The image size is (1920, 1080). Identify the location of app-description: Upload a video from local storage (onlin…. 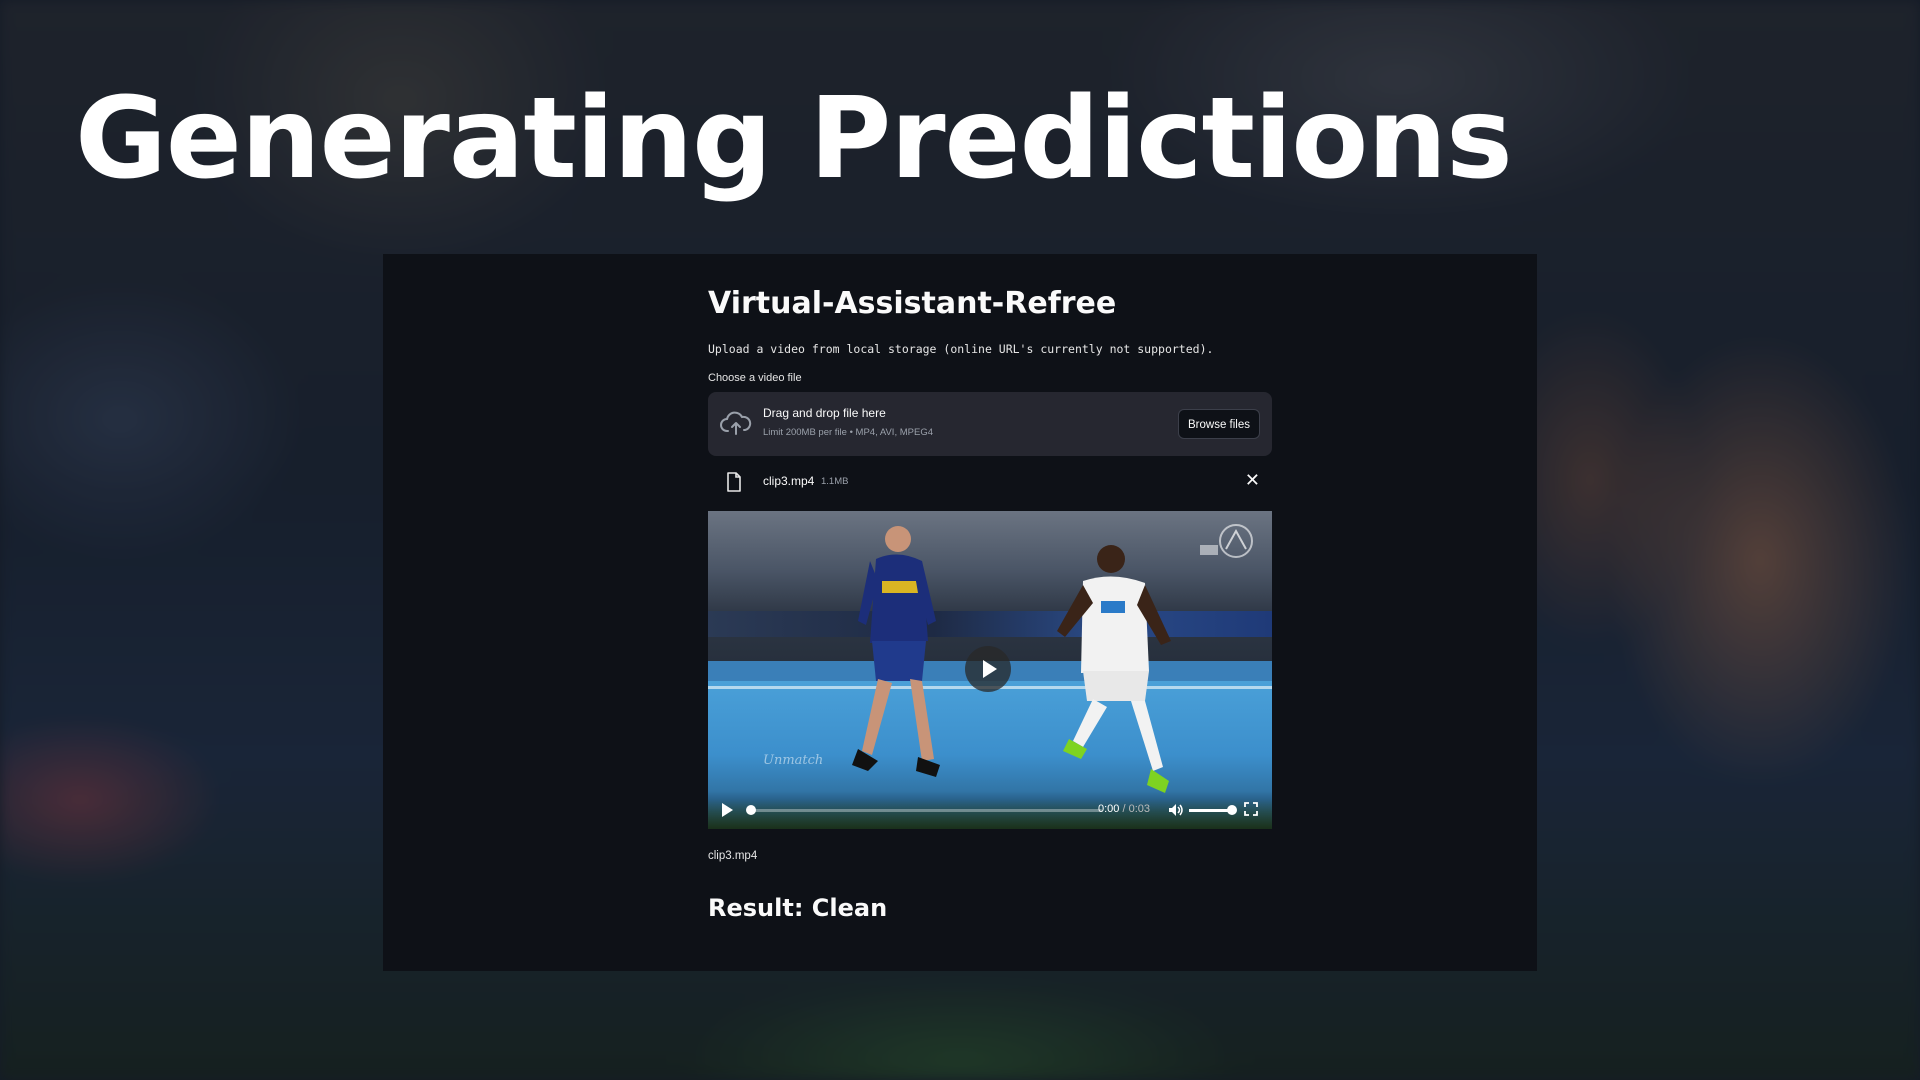
(961, 349).